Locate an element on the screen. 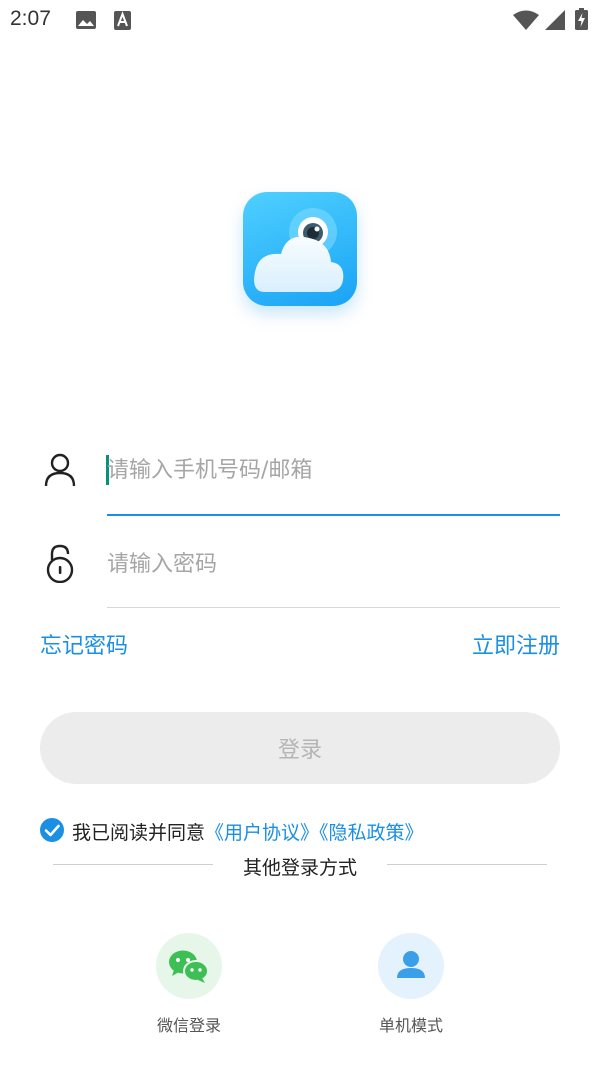 The image size is (600, 1066). app-logo is located at coordinates (300, 249).